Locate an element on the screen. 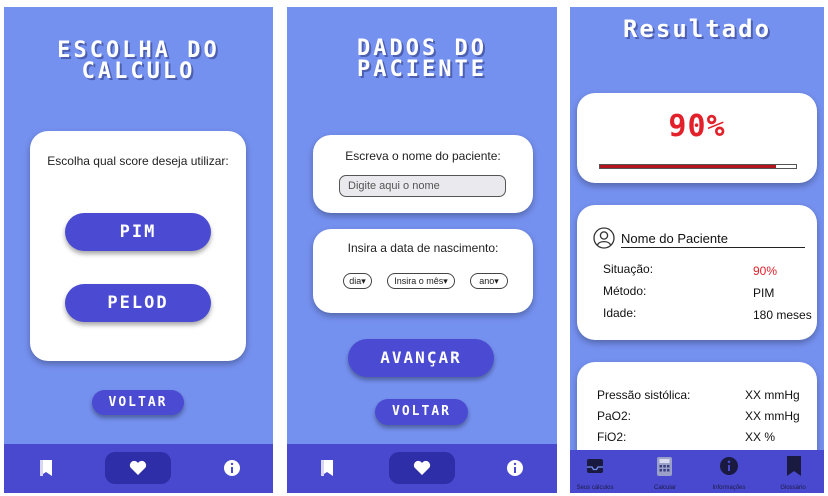 This screenshot has height=496, width=828. pao2-value: XX mmHg is located at coordinates (772, 416).